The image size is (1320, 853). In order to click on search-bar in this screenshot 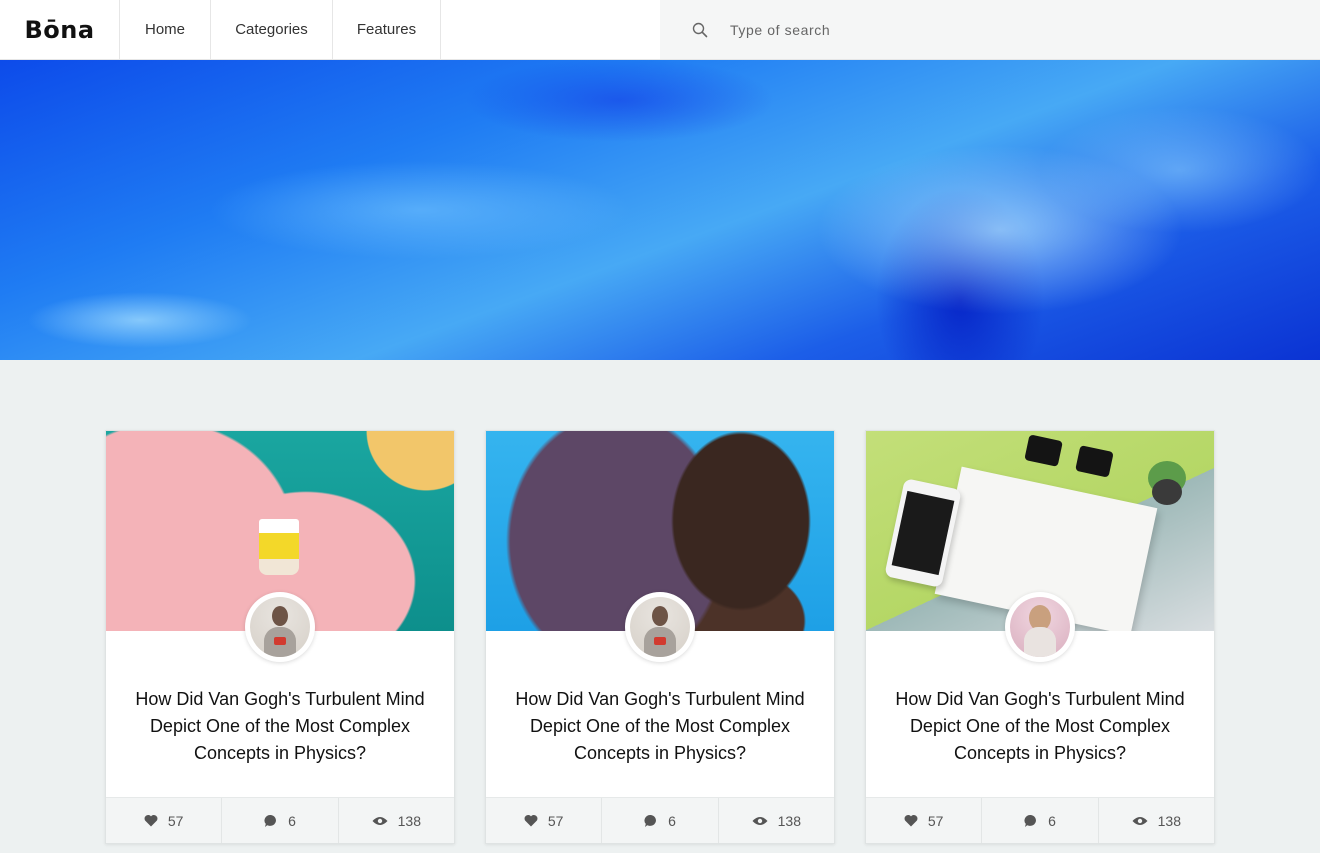, I will do `click(990, 29)`.